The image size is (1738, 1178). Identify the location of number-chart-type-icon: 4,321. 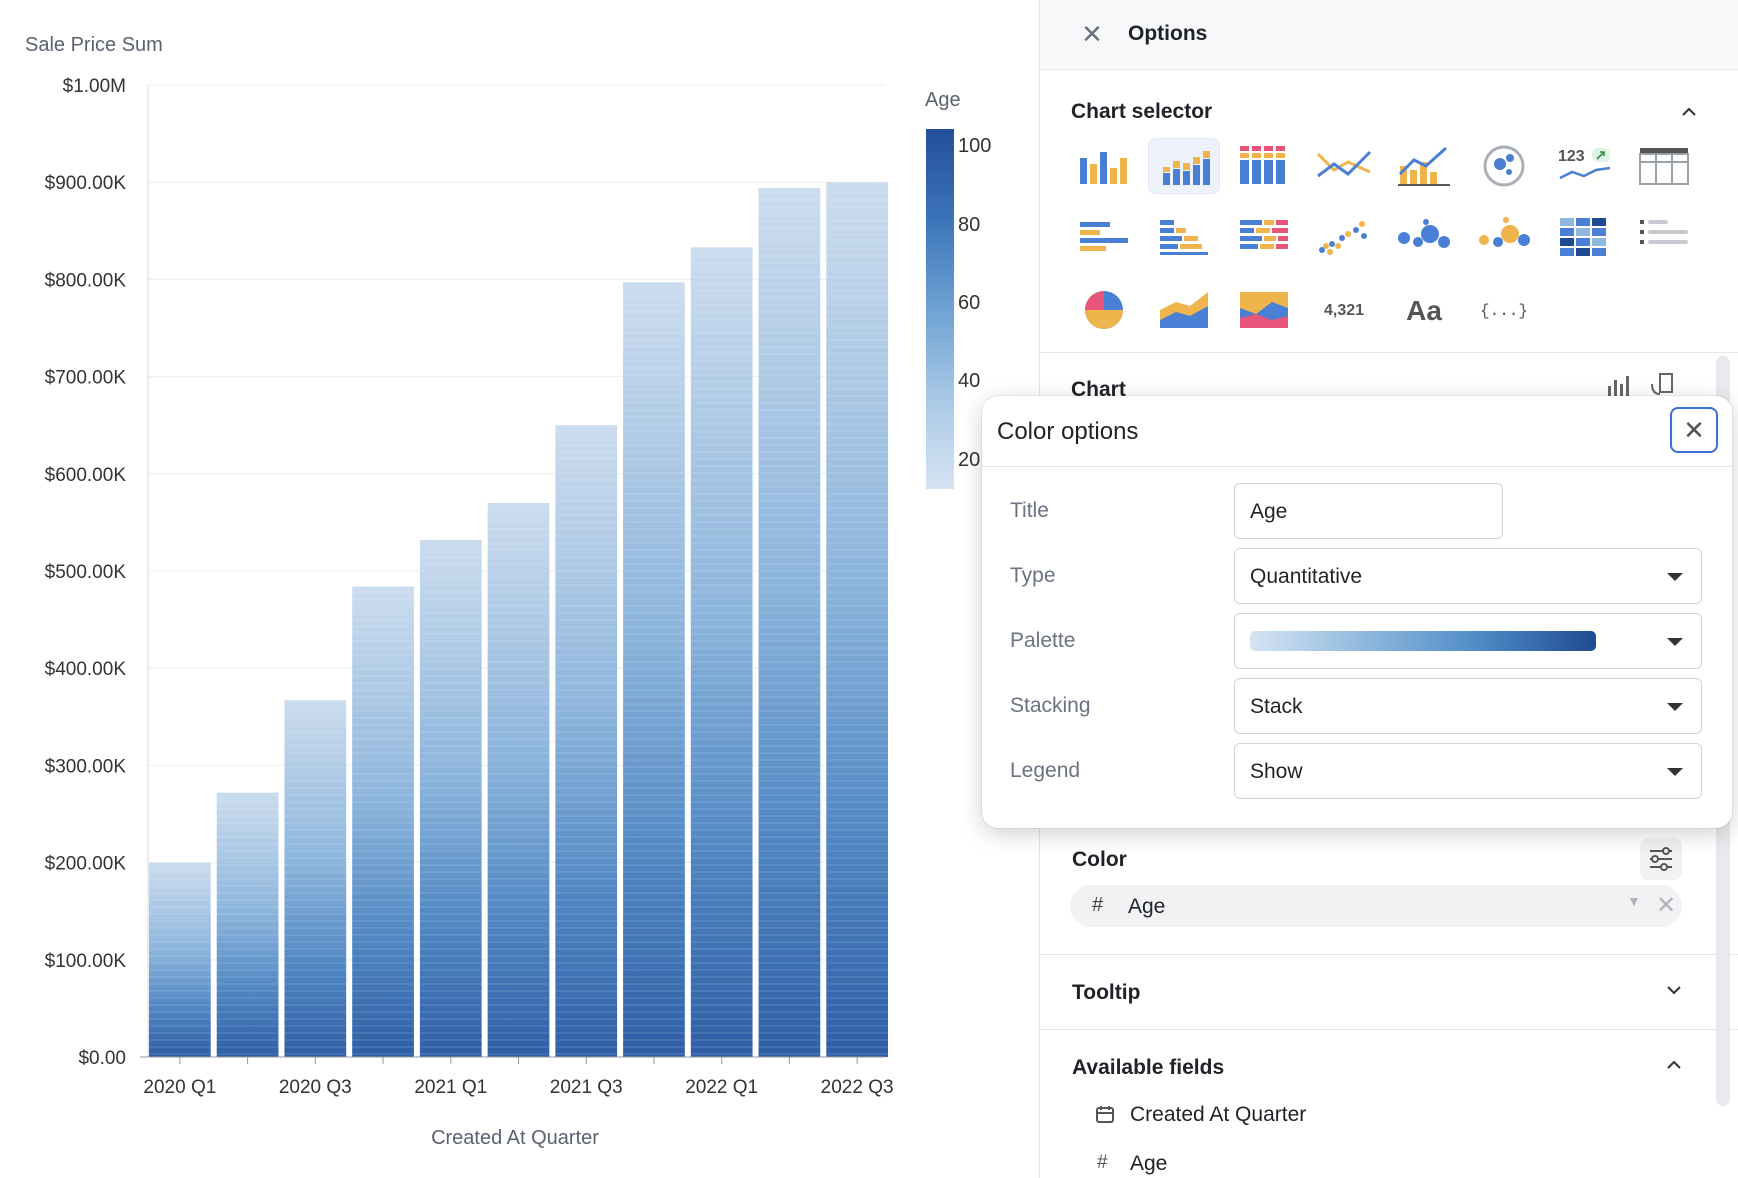
(1344, 310).